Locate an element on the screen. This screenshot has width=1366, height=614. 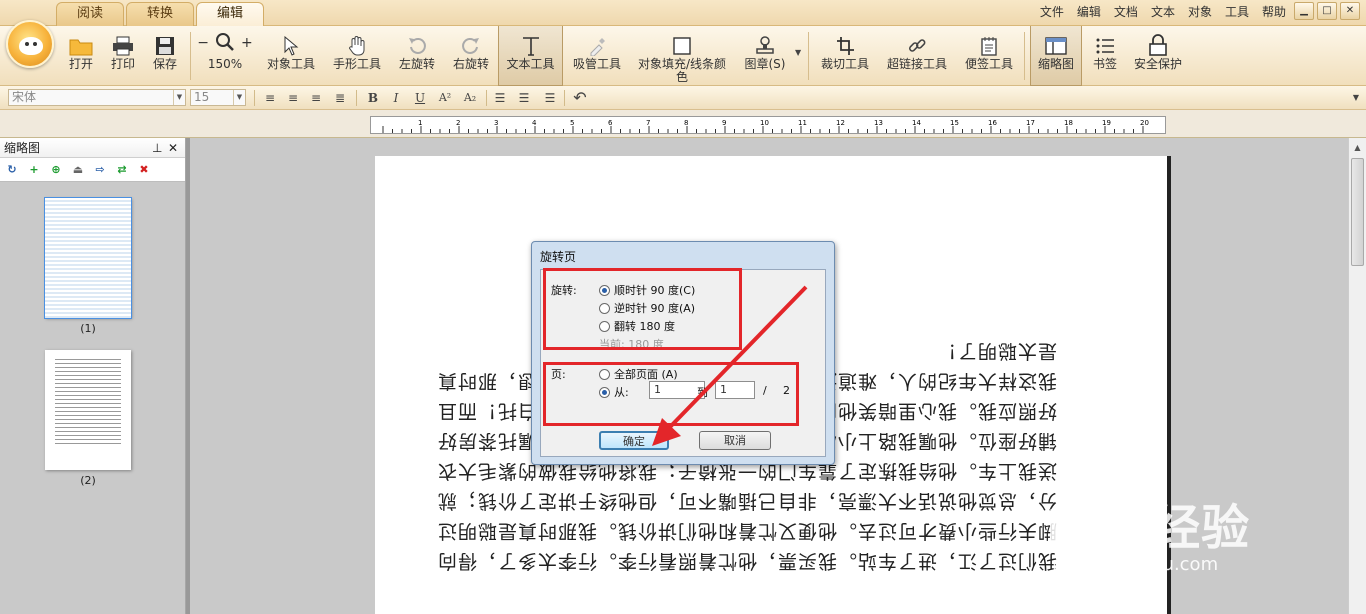
note-tool-button: 便签工具 is located at coordinates (989, 56).